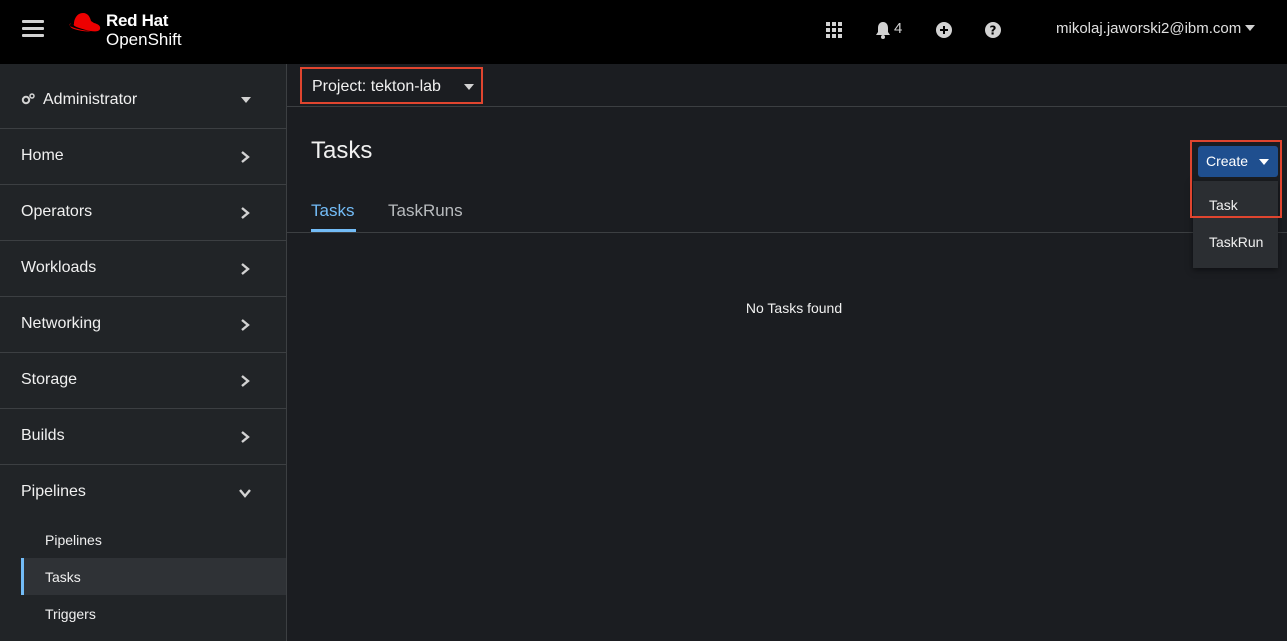 Image resolution: width=1287 pixels, height=641 pixels. What do you see at coordinates (43, 435) in the screenshot?
I see `sidebar-item-label: Builds` at bounding box center [43, 435].